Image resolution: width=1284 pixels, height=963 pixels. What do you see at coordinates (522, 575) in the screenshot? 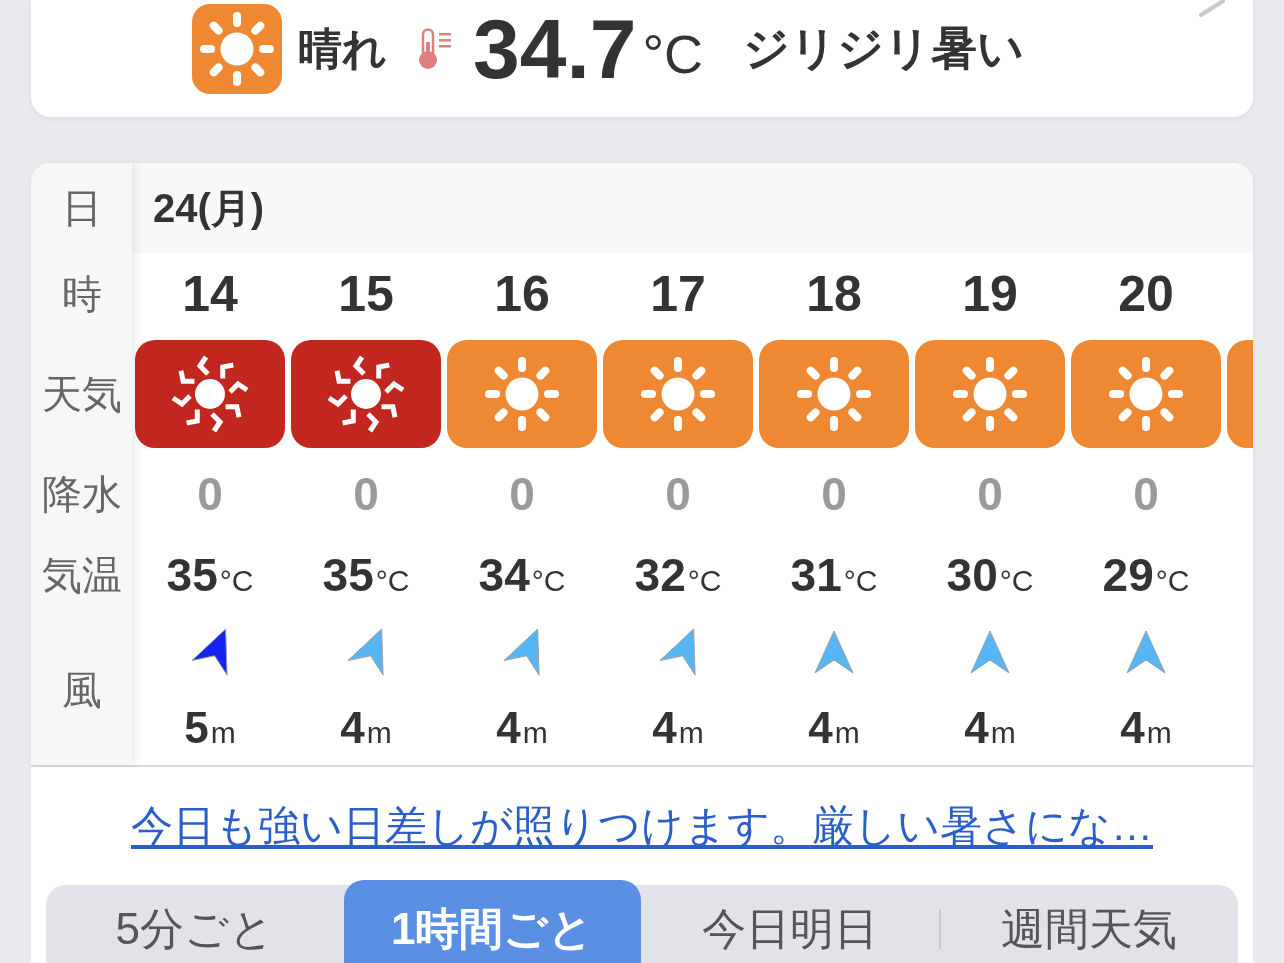
I see `temperature-text: 34°C` at bounding box center [522, 575].